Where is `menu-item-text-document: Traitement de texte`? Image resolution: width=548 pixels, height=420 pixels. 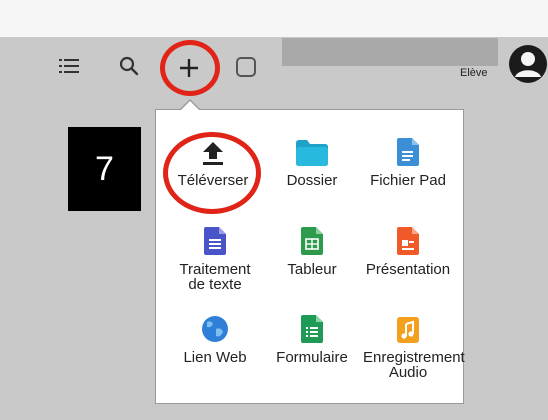 menu-item-text-document: Traitement de texte is located at coordinates (215, 256).